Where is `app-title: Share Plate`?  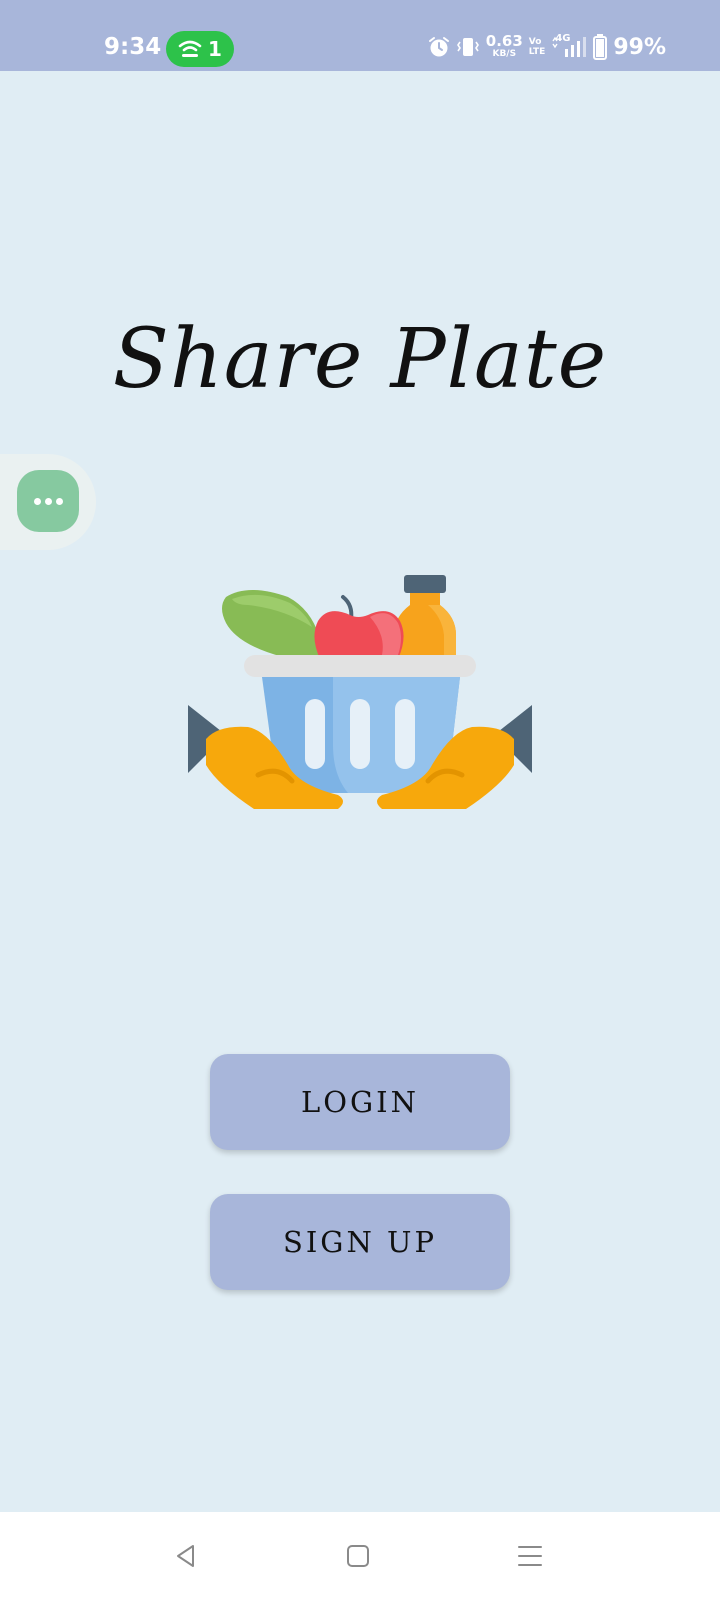 app-title: Share Plate is located at coordinates (360, 359).